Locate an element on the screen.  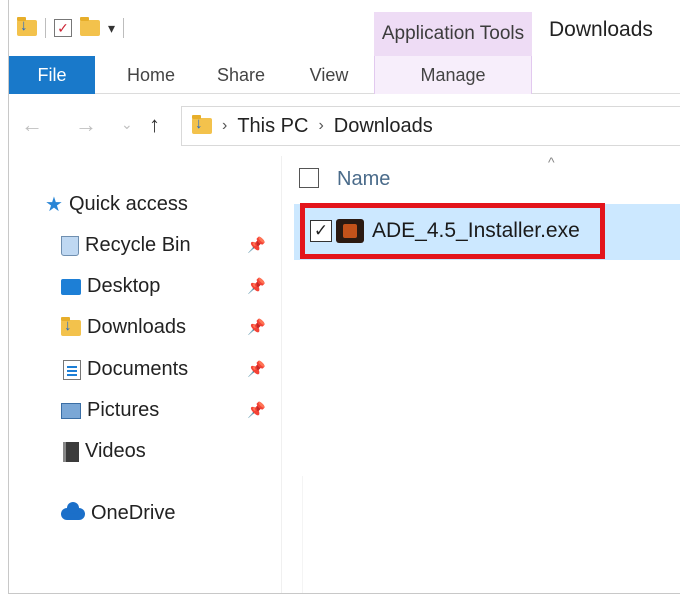
tab-manage: Manage is located at coordinates (453, 75).